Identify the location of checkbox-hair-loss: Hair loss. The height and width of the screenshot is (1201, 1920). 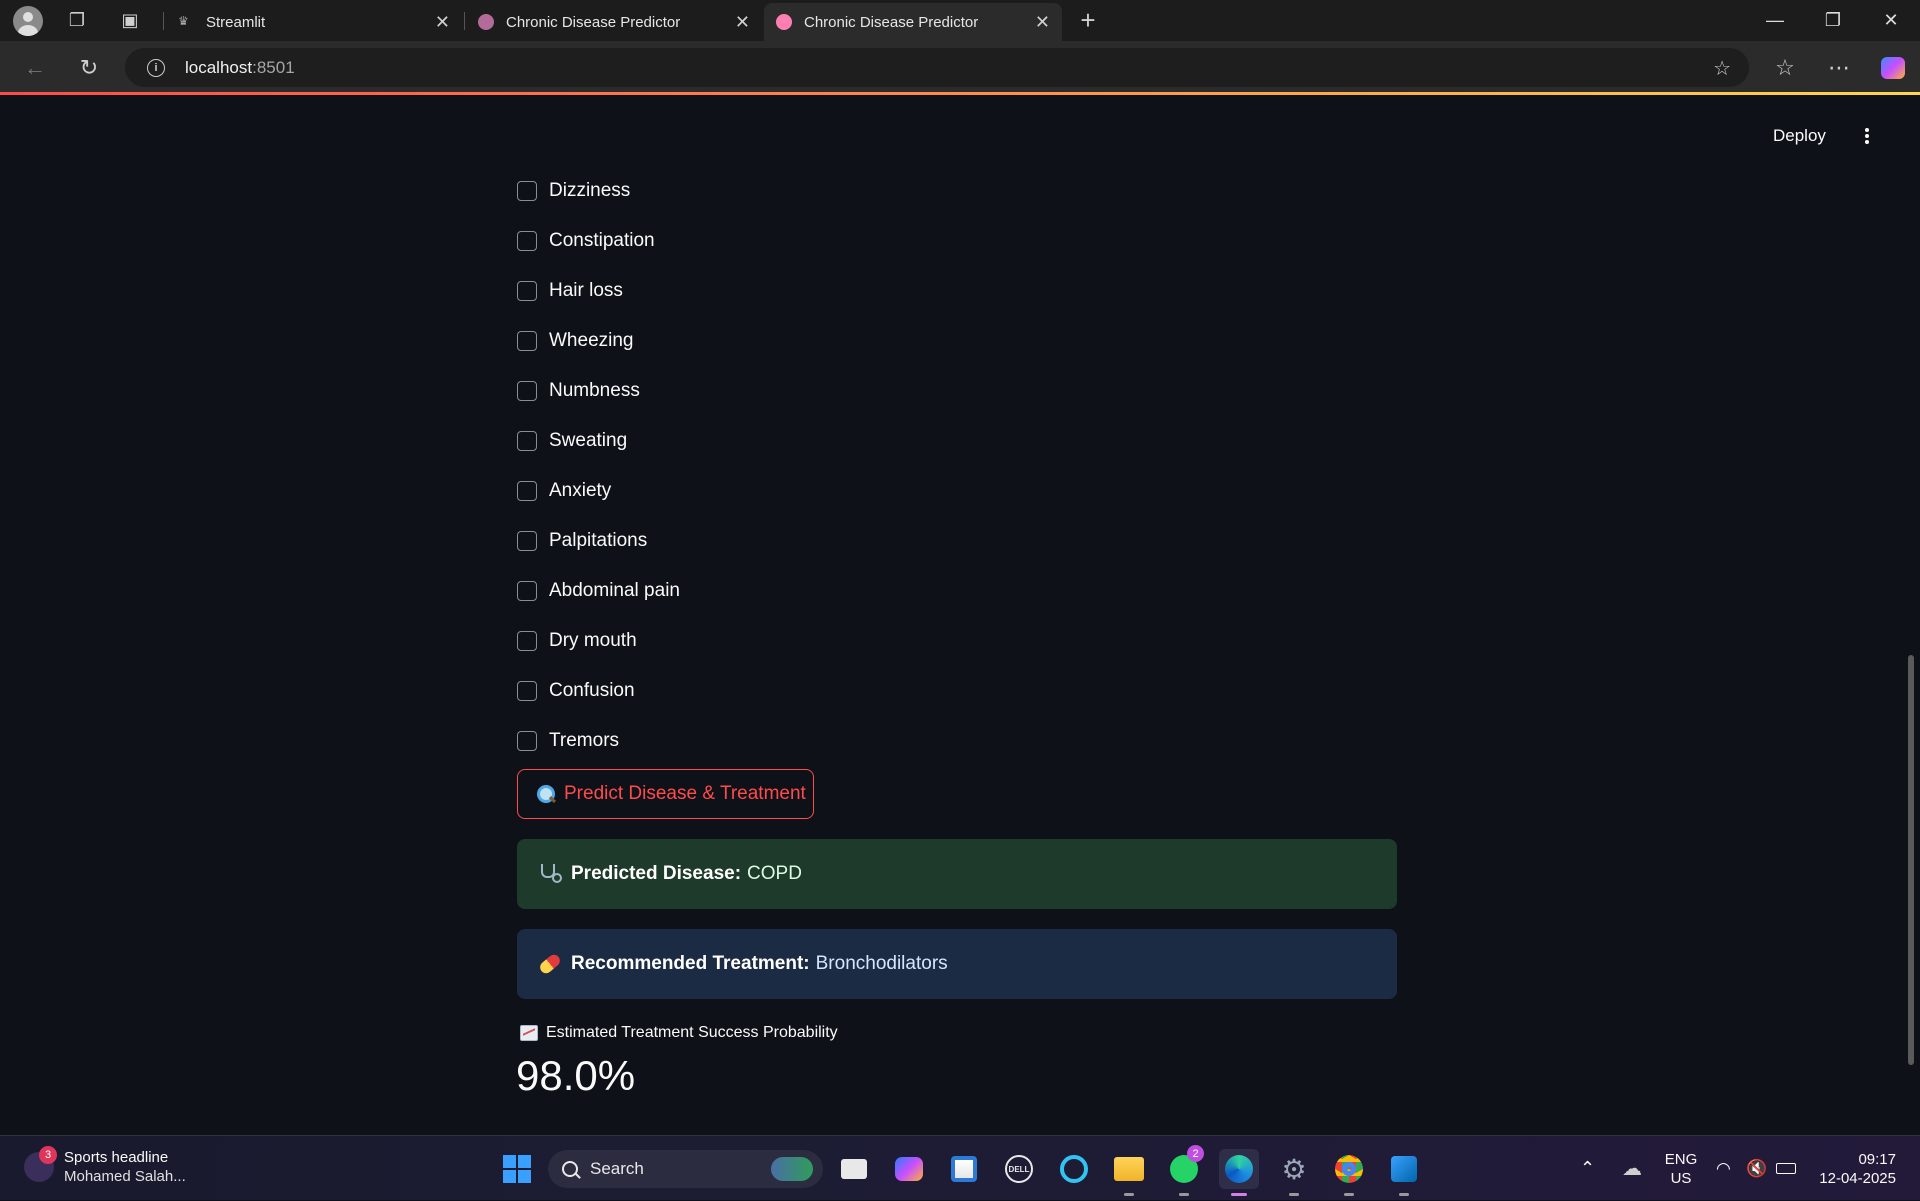
(598, 291).